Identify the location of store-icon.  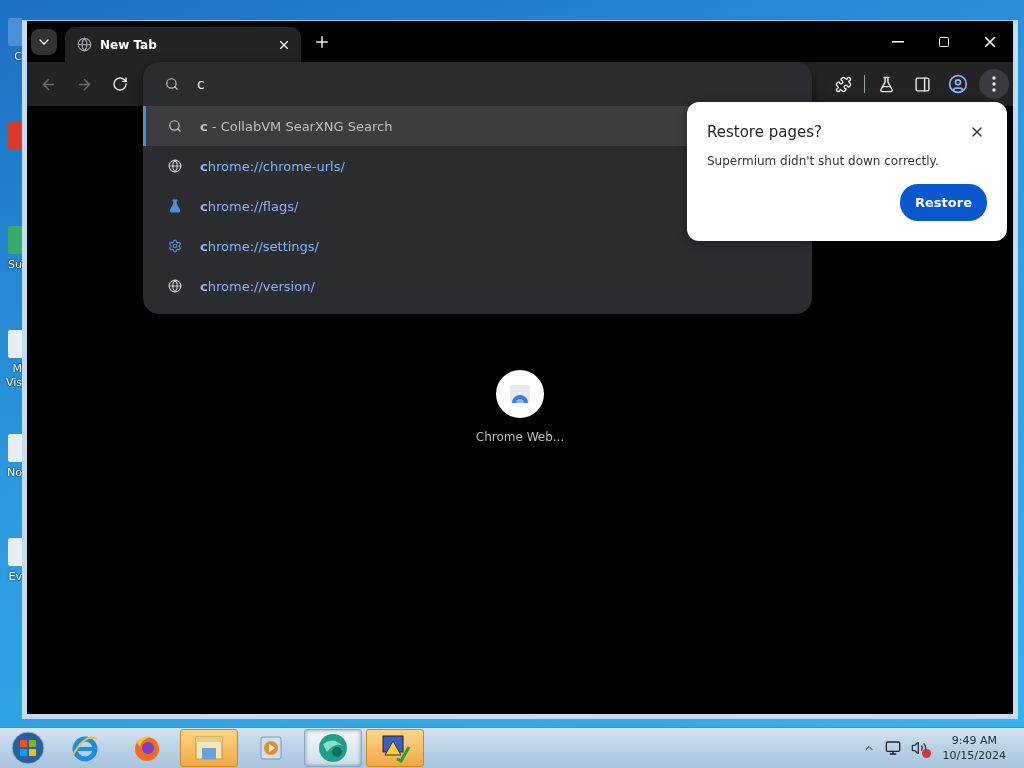
(520, 394).